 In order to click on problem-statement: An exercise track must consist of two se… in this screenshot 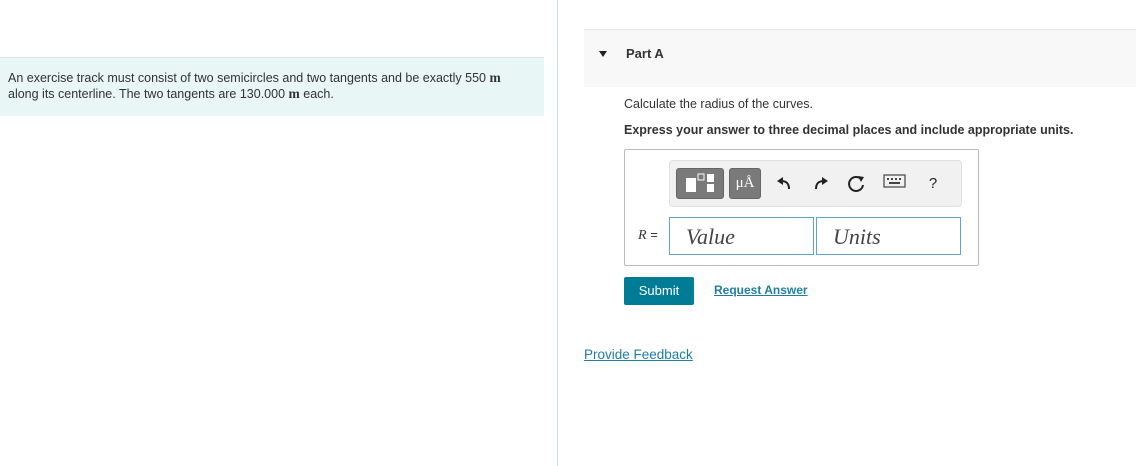, I will do `click(272, 86)`.